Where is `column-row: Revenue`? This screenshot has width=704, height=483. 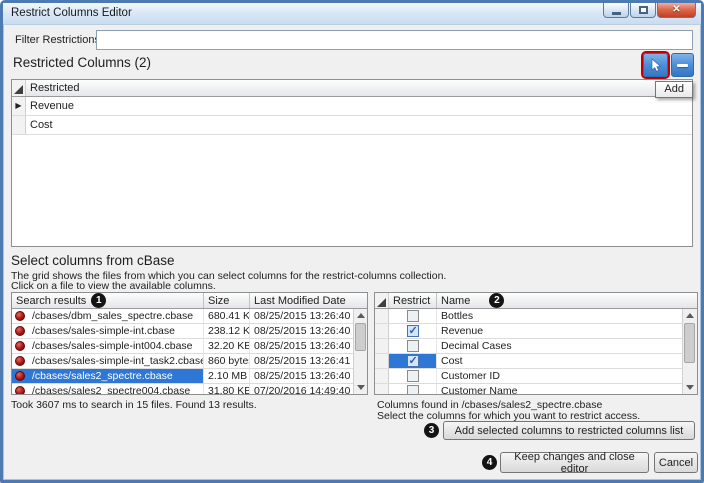
column-row: Revenue is located at coordinates (536, 331).